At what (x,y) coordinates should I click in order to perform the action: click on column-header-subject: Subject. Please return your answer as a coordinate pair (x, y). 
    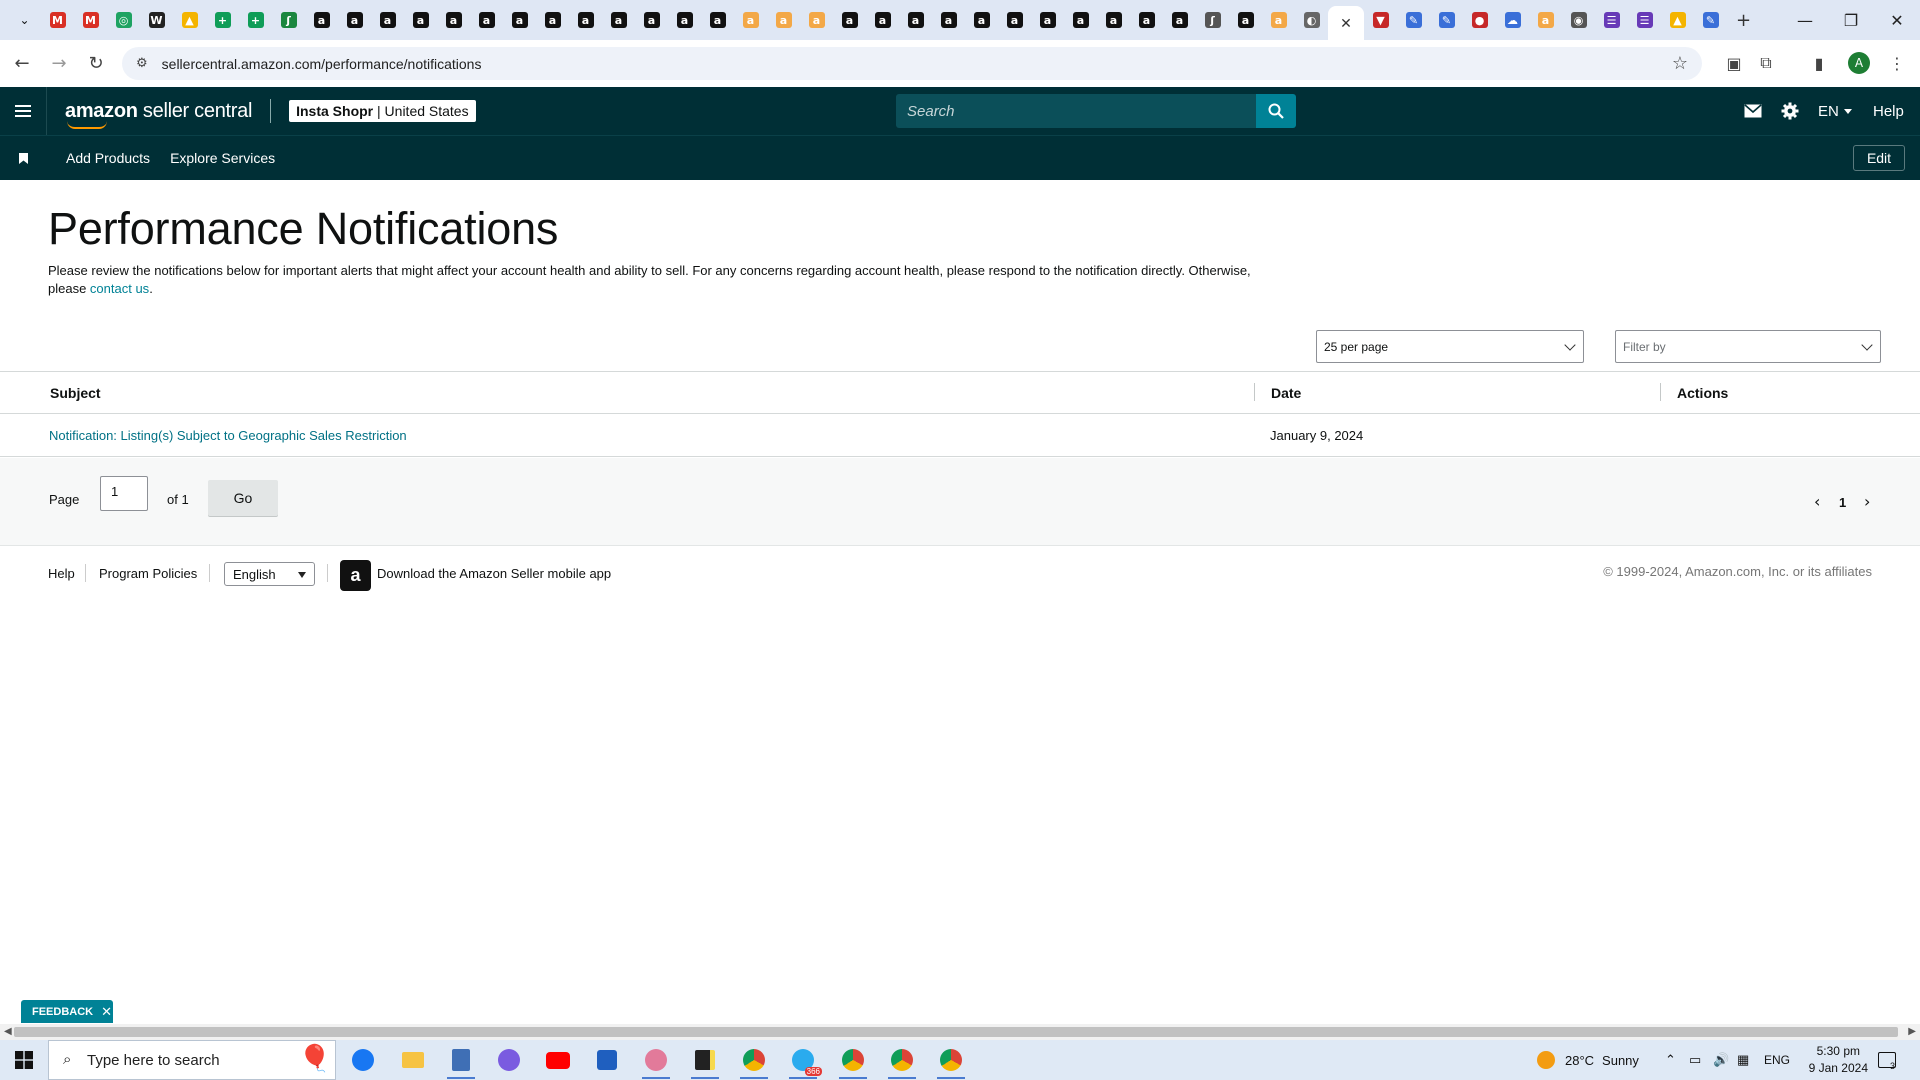
    Looking at the image, I should click on (75, 392).